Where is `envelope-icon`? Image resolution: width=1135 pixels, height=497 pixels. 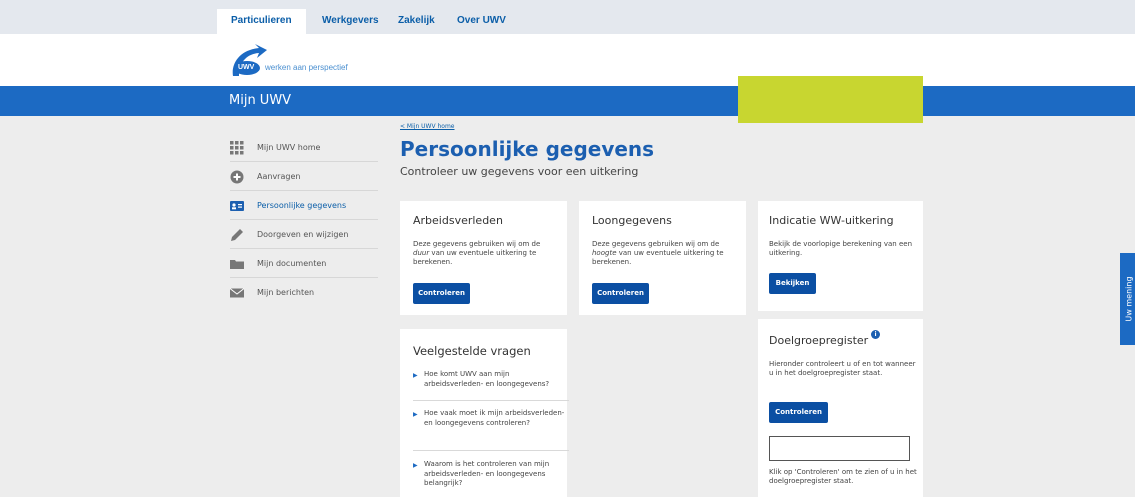
envelope-icon is located at coordinates (237, 293).